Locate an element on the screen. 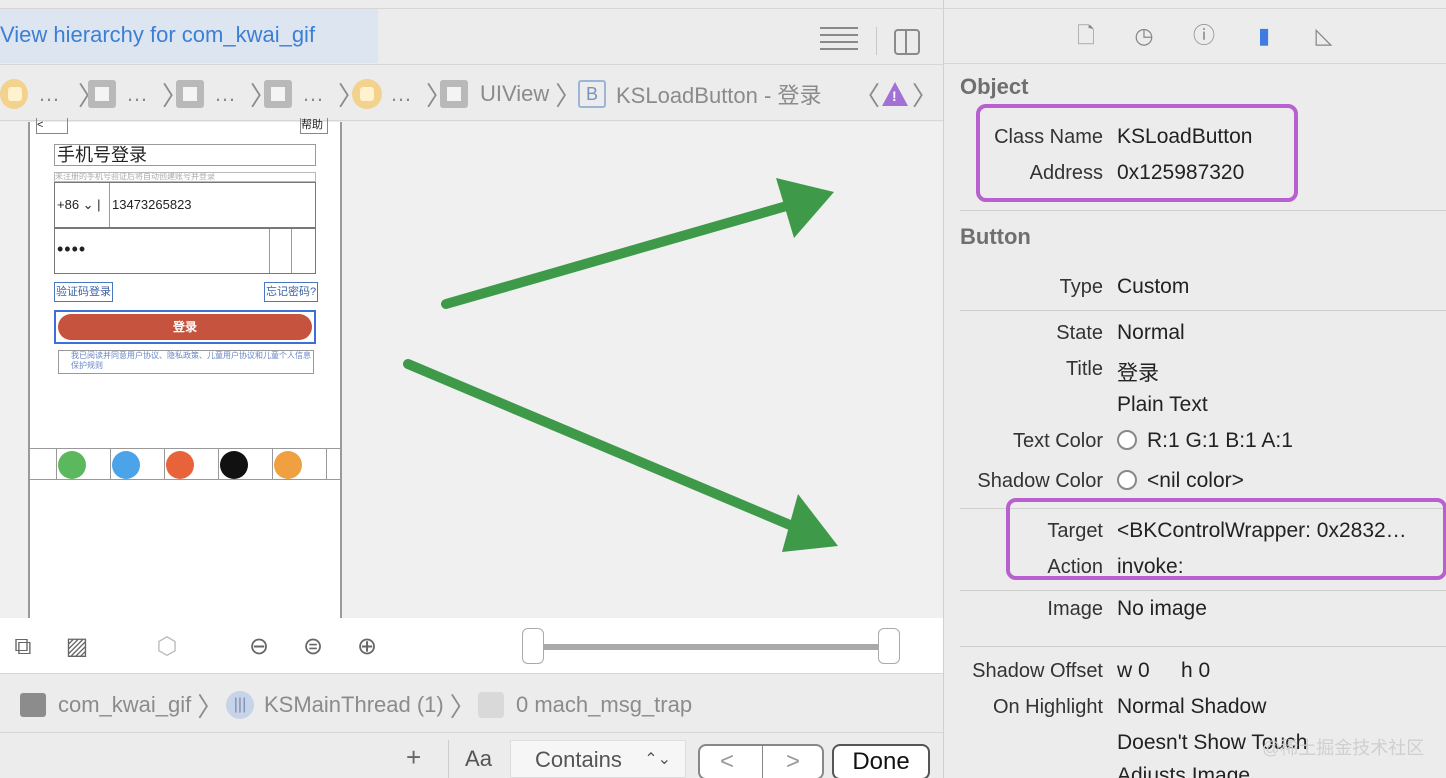 The image size is (1446, 778). login-button: 登录 is located at coordinates (185, 327).